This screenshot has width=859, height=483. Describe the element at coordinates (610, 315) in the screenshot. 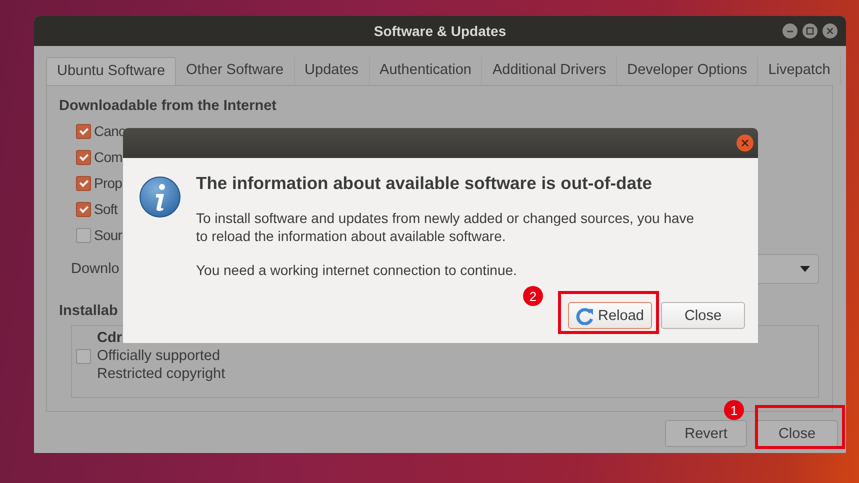

I see `button: Reload` at that location.